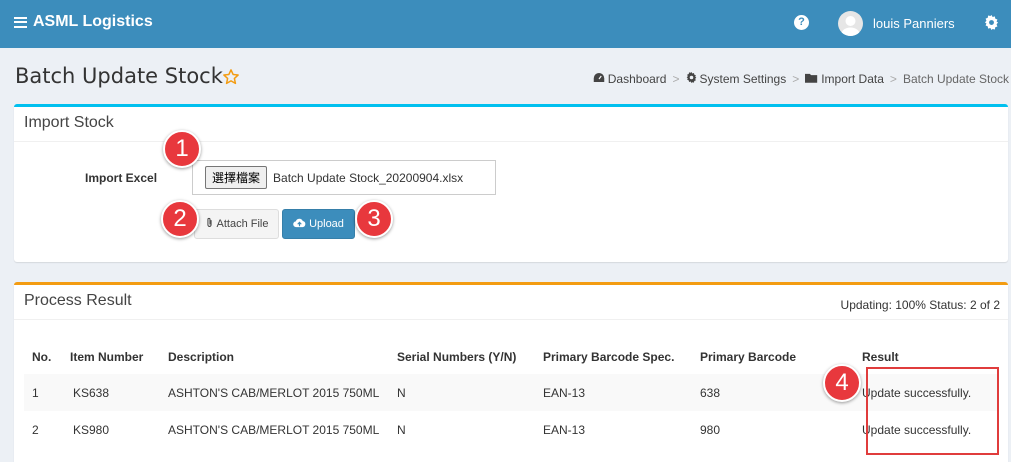 The width and height of the screenshot is (1011, 462). Describe the element at coordinates (91, 429) in the screenshot. I see `cell-item-number: KS980` at that location.